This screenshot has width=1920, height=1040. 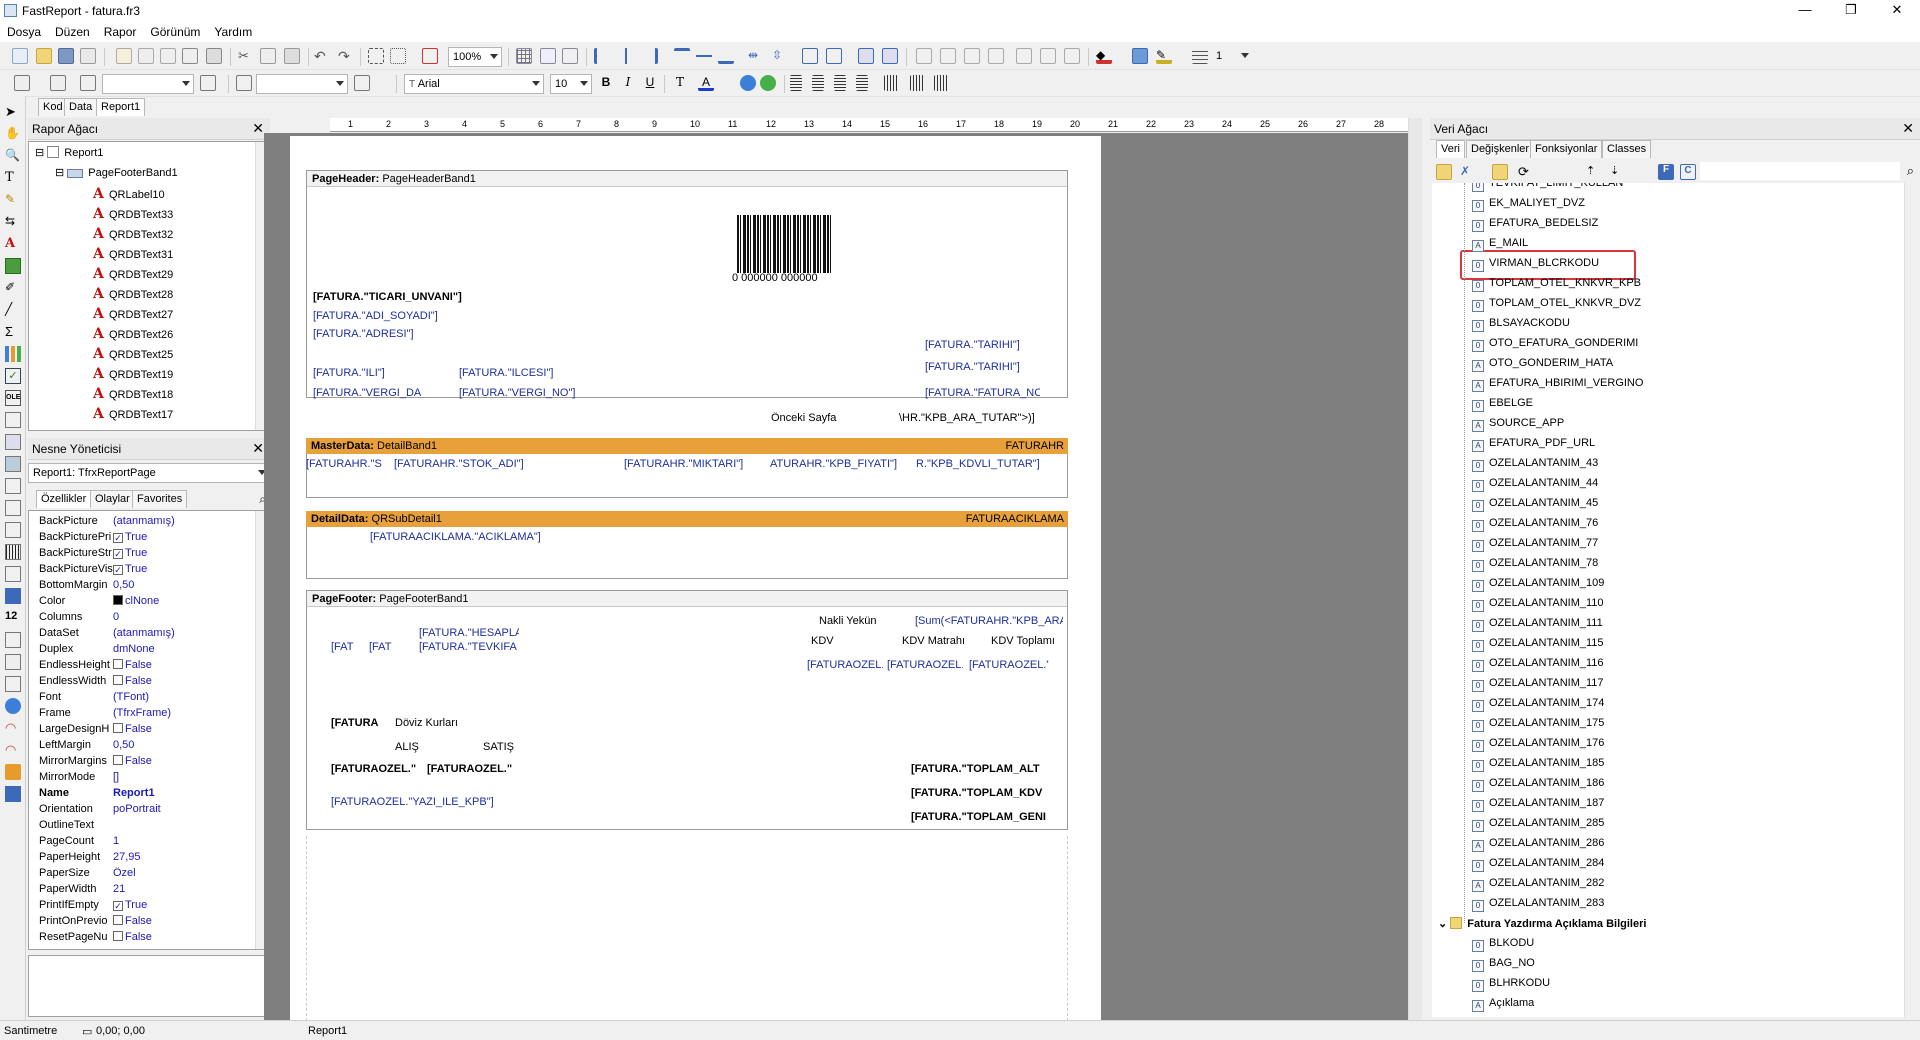 I want to click on menu-gorunum: Görünüm, so click(x=175, y=30).